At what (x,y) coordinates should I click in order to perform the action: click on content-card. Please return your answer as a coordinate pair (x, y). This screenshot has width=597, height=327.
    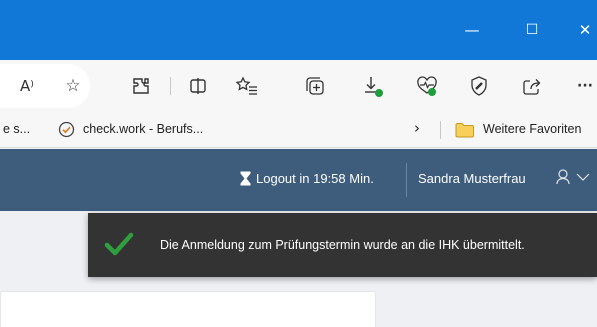
    Looking at the image, I should click on (188, 309).